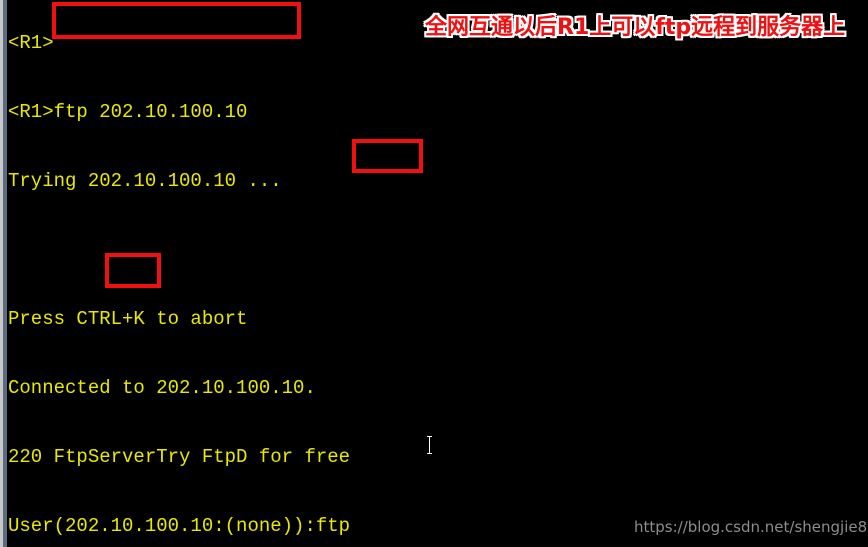 The image size is (868, 547). What do you see at coordinates (179, 457) in the screenshot?
I see `terminal-line: 220 FtpServerTry FtpD for free` at bounding box center [179, 457].